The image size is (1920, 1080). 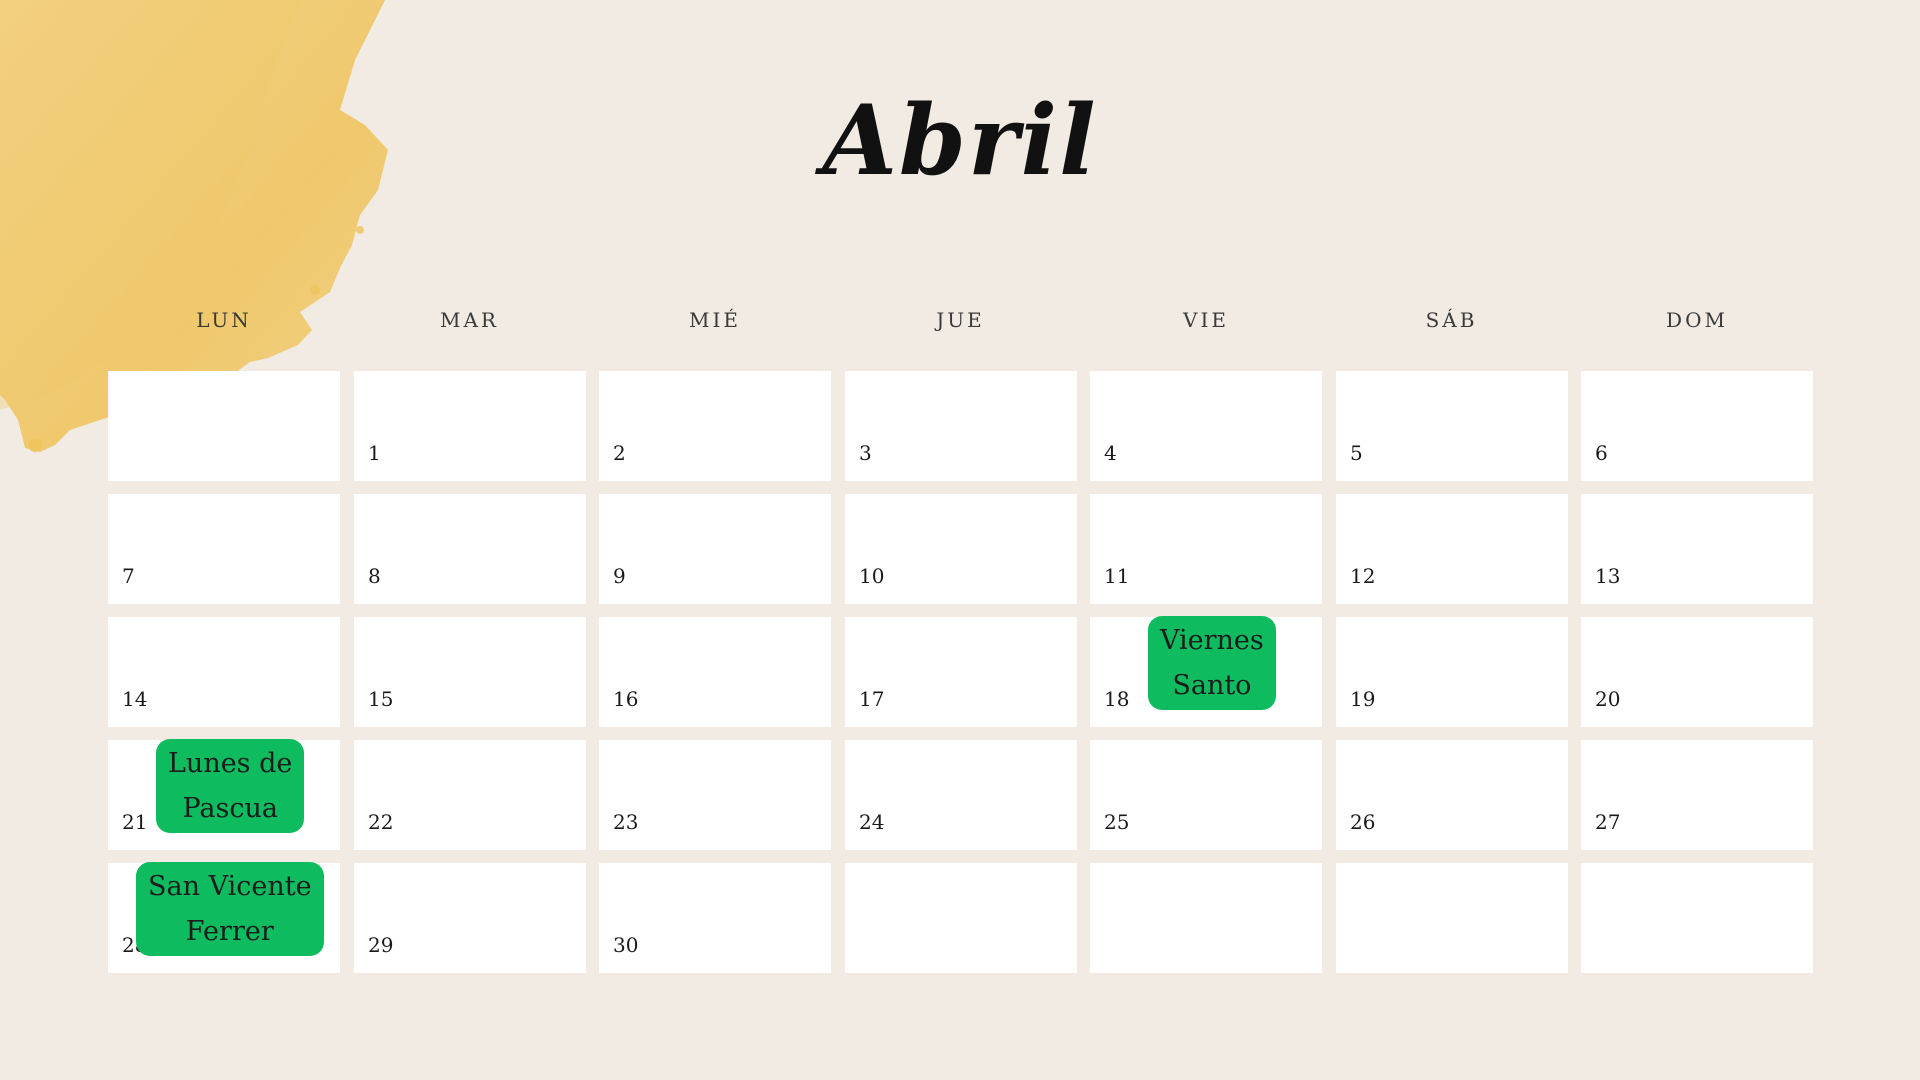 What do you see at coordinates (1452, 672) in the screenshot?
I see `day-cell: 19` at bounding box center [1452, 672].